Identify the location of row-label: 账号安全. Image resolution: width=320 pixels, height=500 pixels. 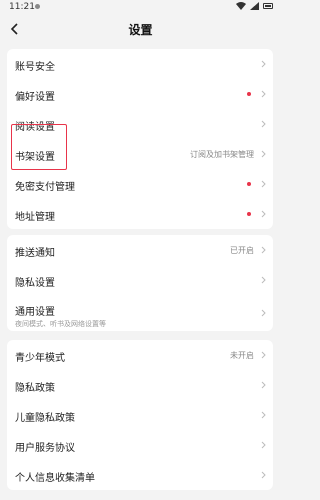
(35, 67).